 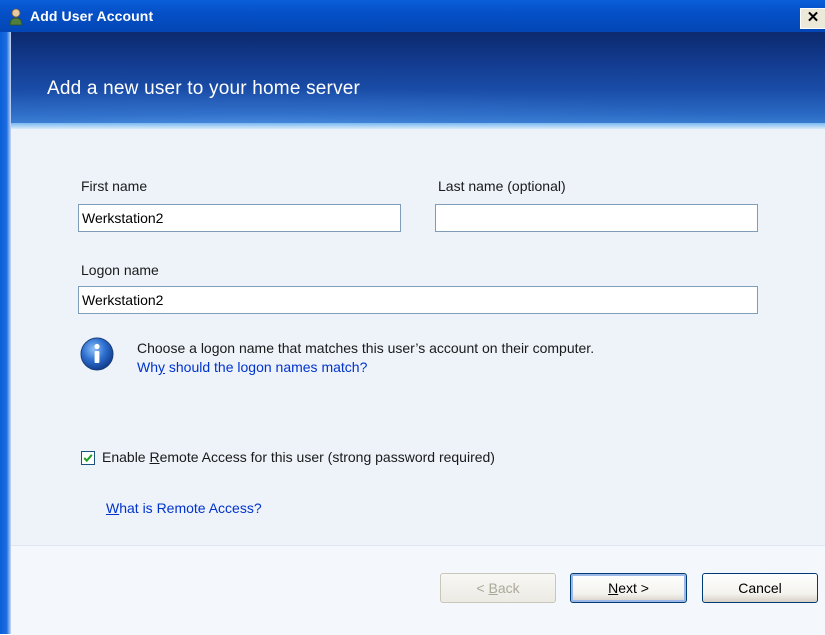 What do you see at coordinates (204, 88) in the screenshot?
I see `banner-heading: Add a new user to your home server` at bounding box center [204, 88].